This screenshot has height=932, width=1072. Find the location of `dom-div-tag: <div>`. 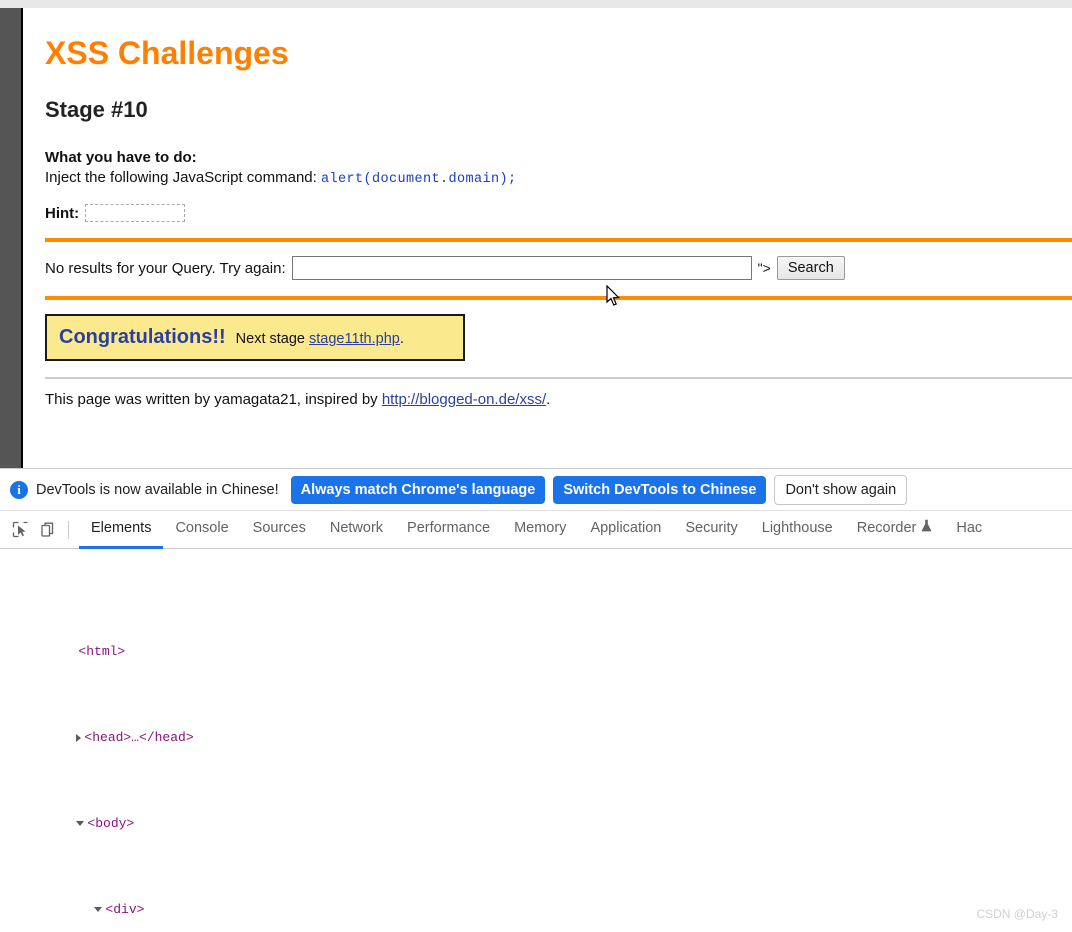

dom-div-tag: <div> is located at coordinates (125, 909).